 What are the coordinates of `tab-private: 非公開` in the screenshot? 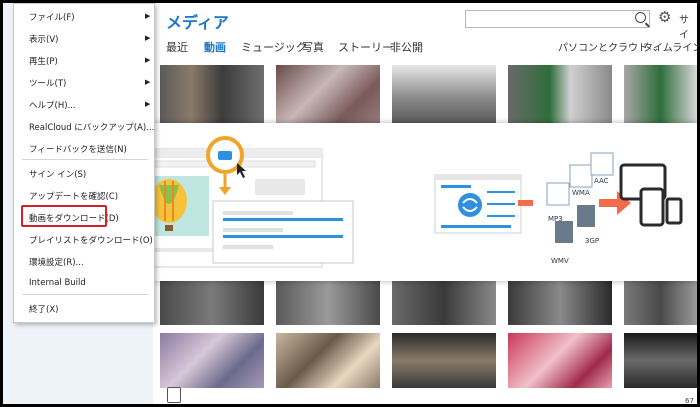 It's located at (406, 47).